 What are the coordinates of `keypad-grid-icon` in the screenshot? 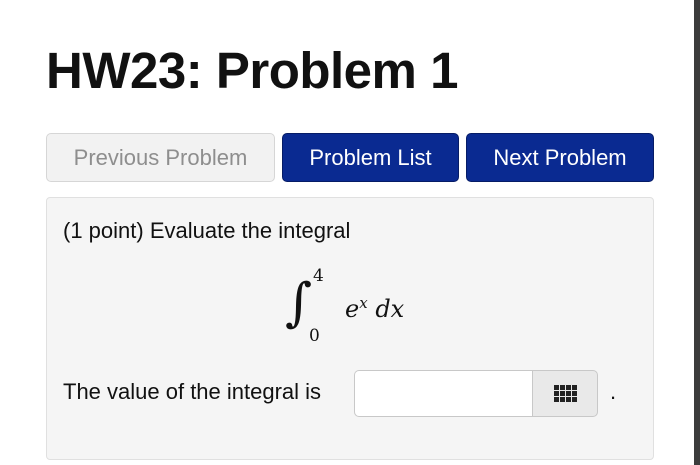 It's located at (565, 393).